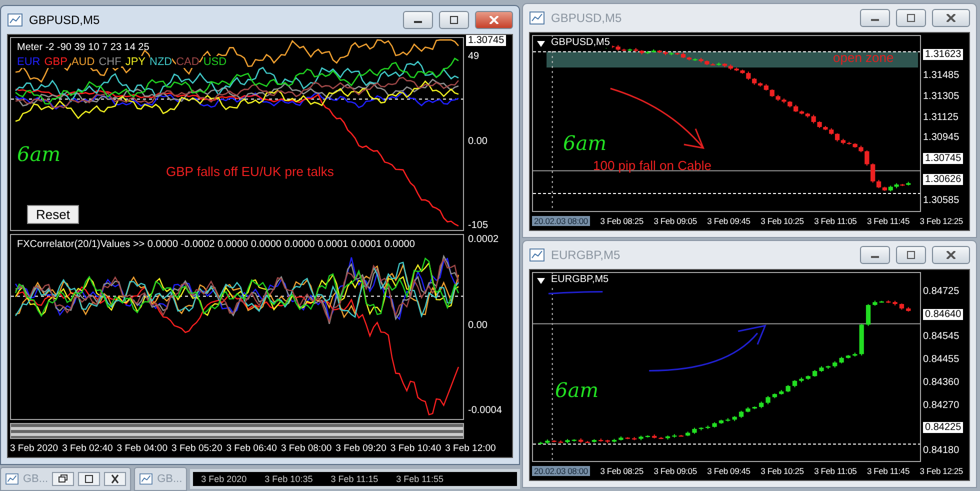 This screenshot has width=980, height=491. I want to click on scale-label: 49, so click(474, 56).